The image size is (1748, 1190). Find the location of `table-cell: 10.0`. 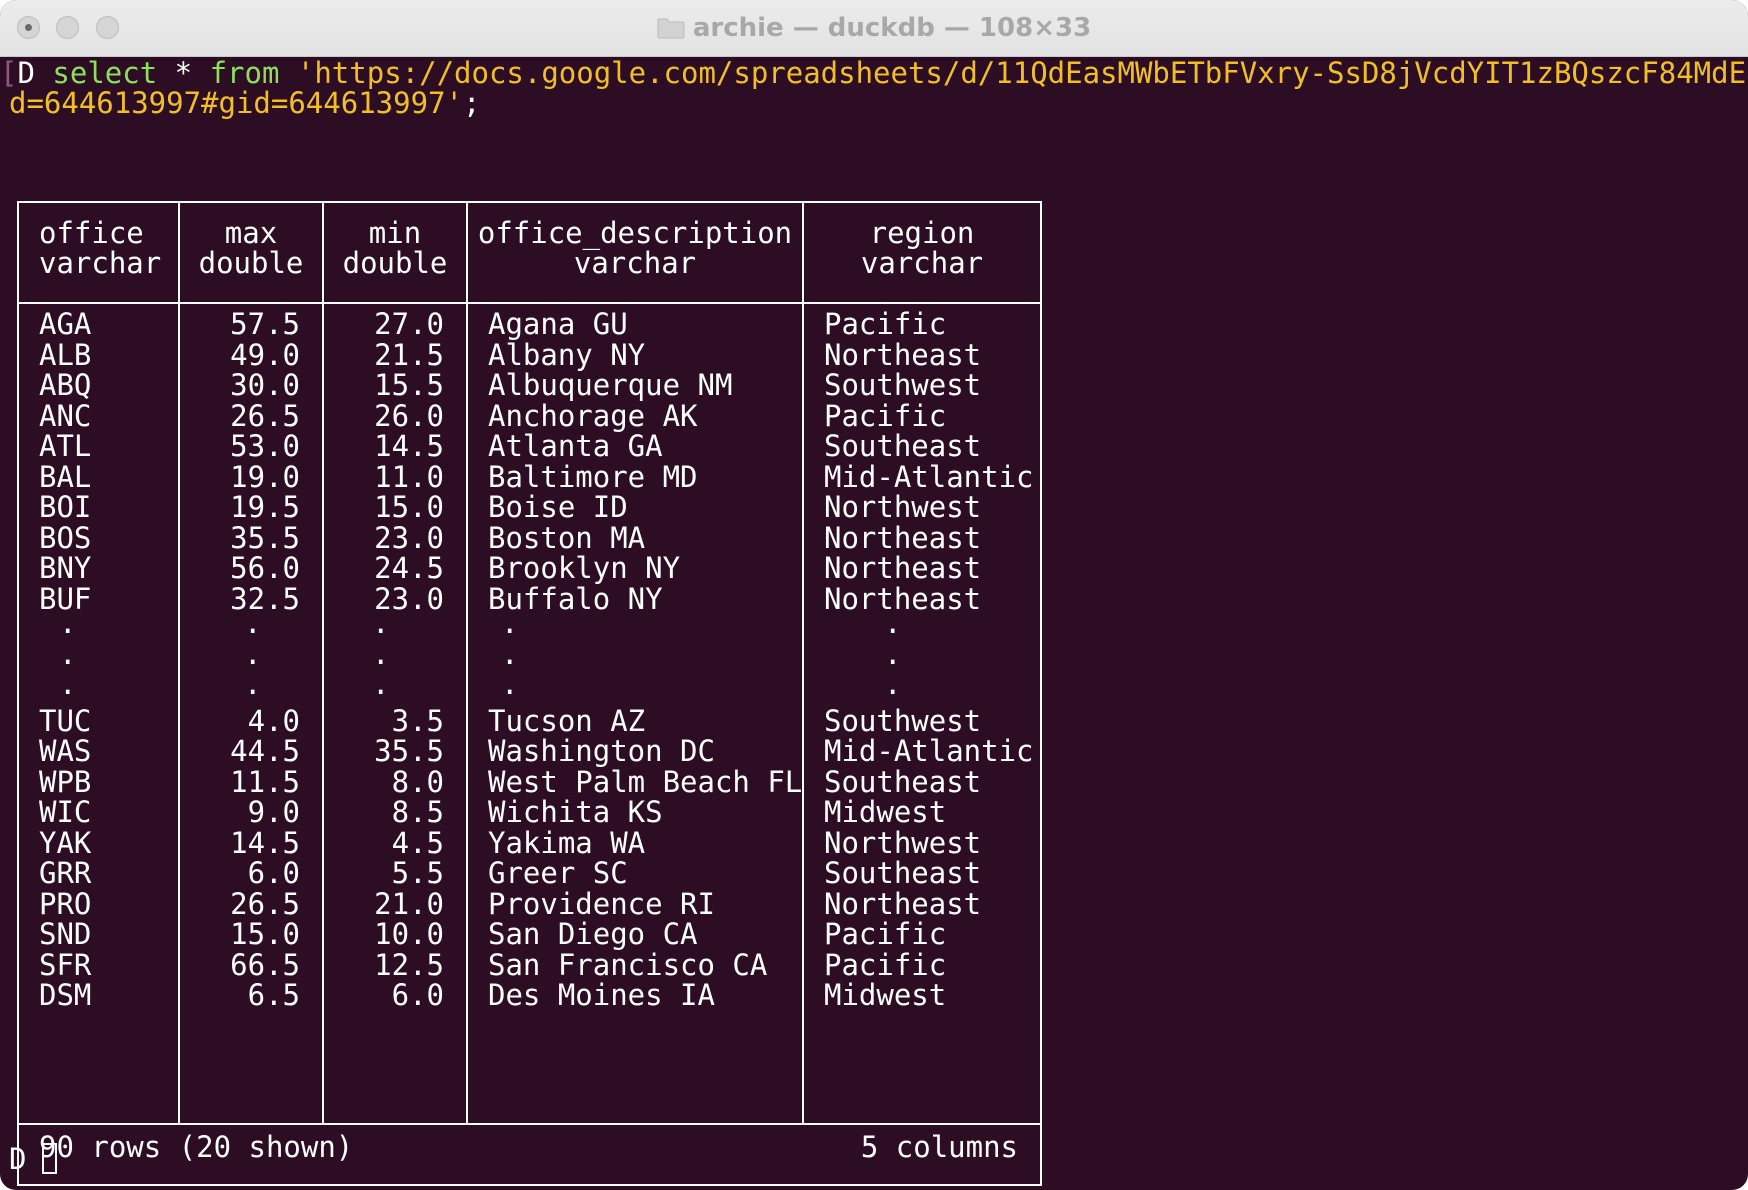

table-cell: 10.0 is located at coordinates (409, 934).